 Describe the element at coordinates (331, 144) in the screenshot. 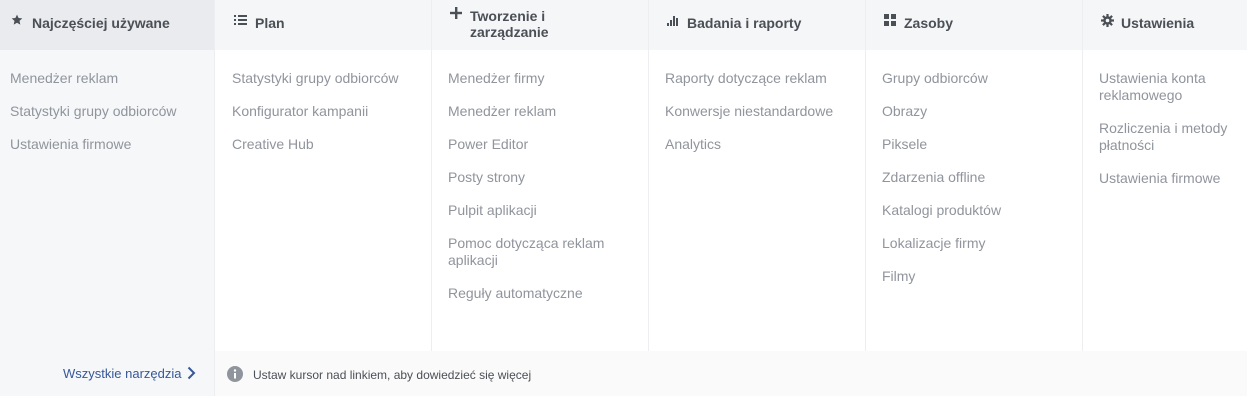

I see `menu-item: Creative Hub` at that location.